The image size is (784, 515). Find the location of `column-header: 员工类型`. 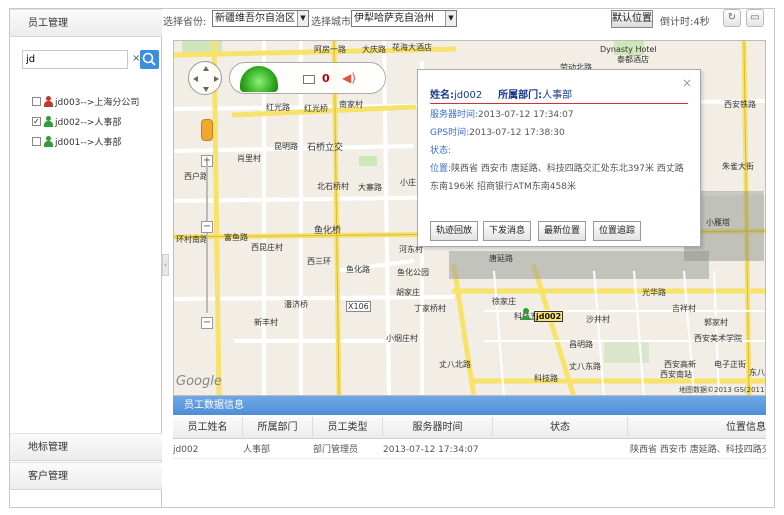

column-header: 员工类型 is located at coordinates (348, 428).